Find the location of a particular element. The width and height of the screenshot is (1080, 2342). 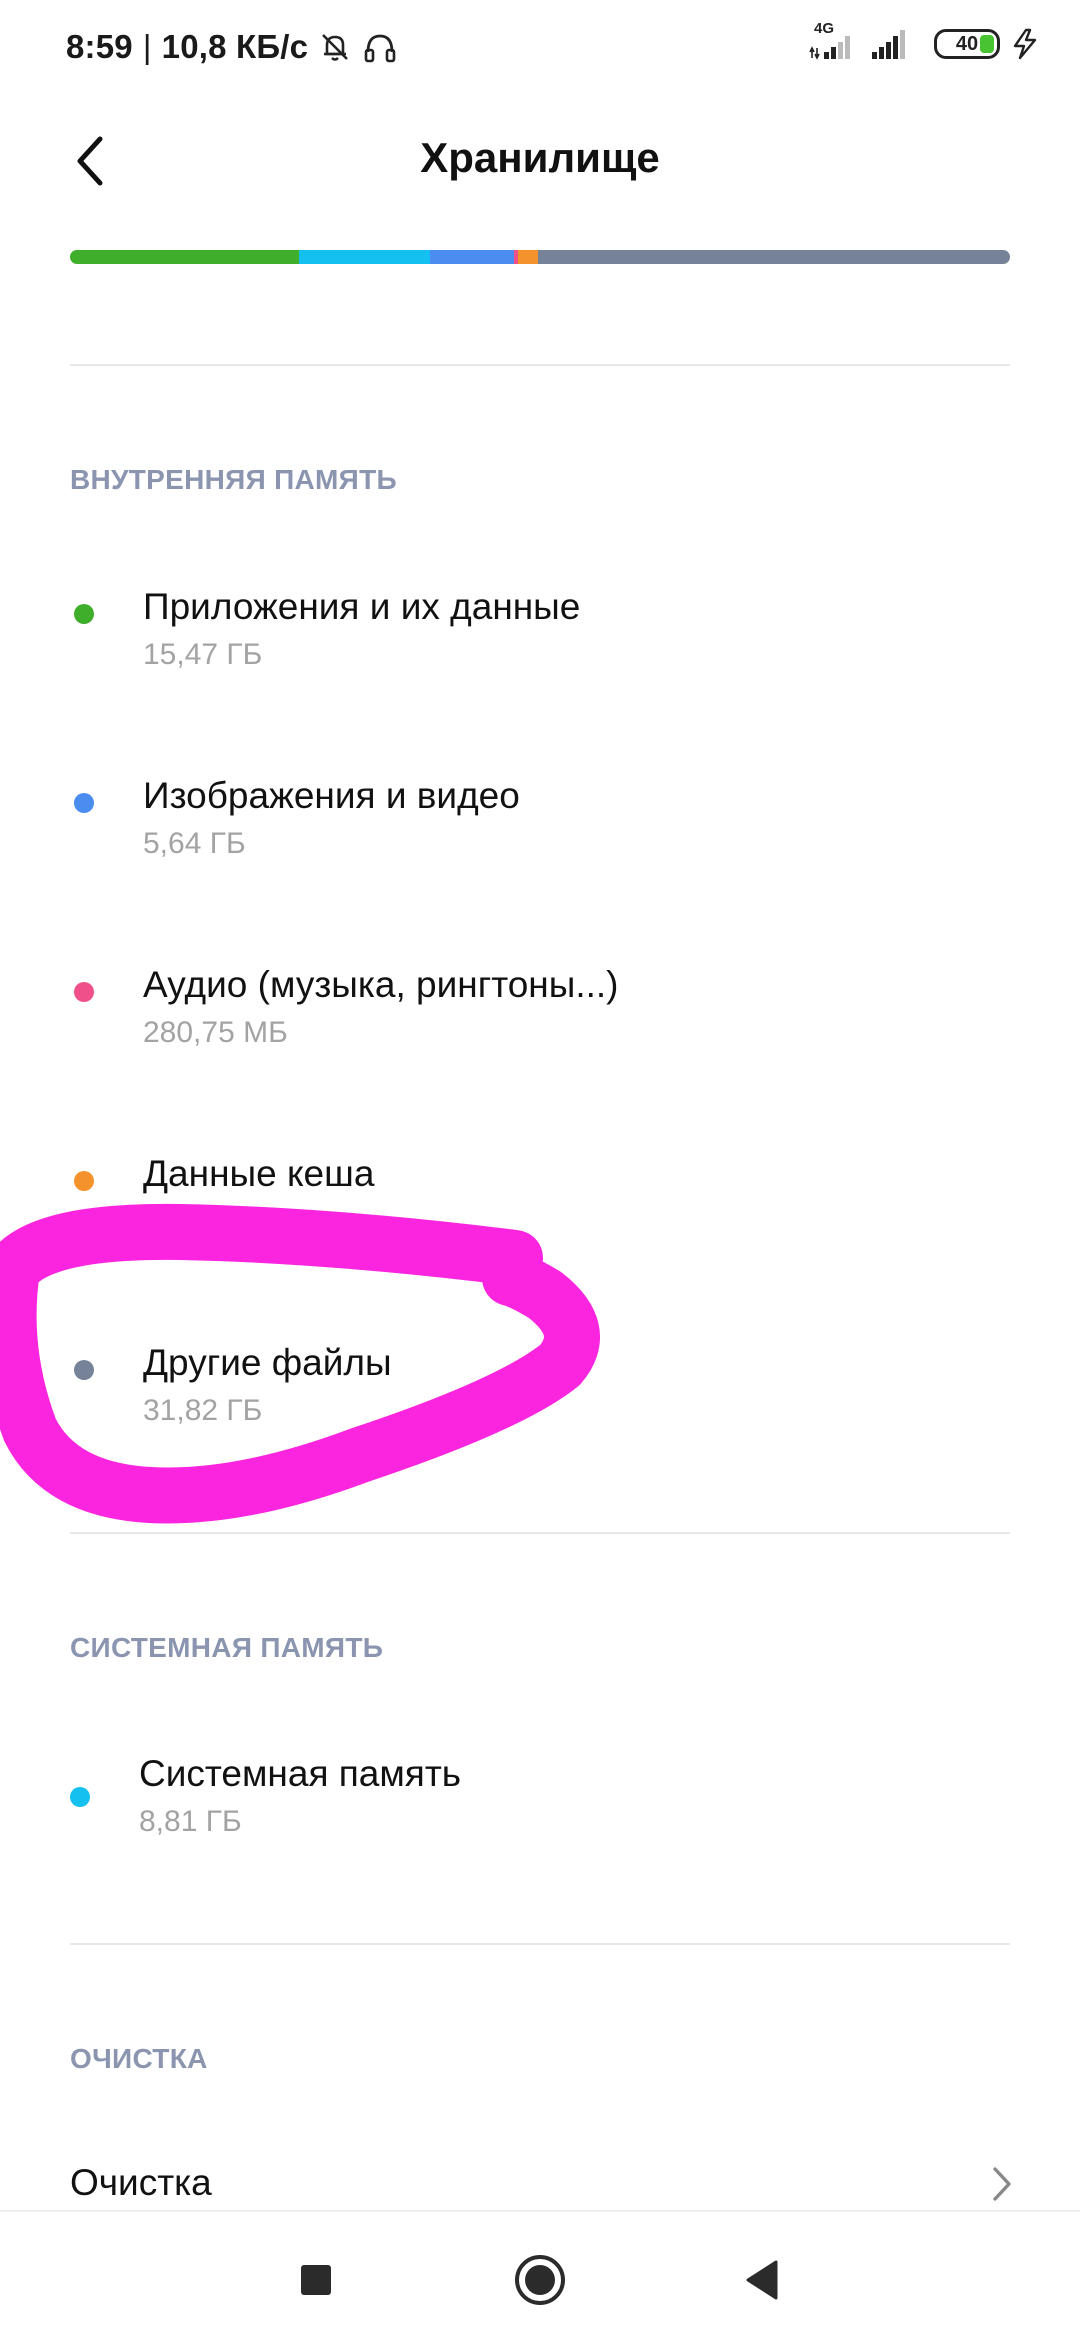

status-right: 4G 40 is located at coordinates (924, 41).